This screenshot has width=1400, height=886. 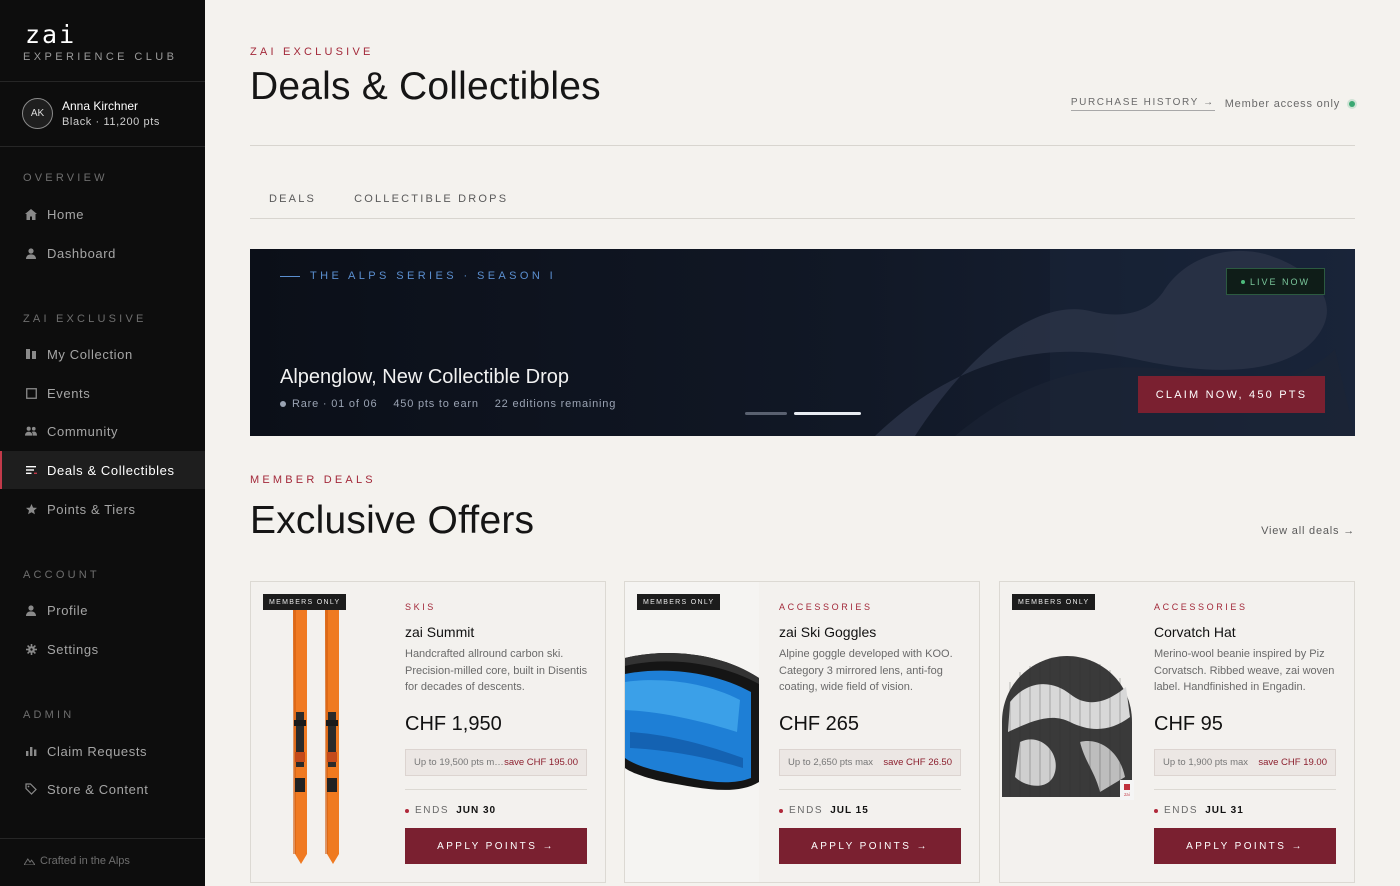 I want to click on savings: save CHF 195.00, so click(x=541, y=762).